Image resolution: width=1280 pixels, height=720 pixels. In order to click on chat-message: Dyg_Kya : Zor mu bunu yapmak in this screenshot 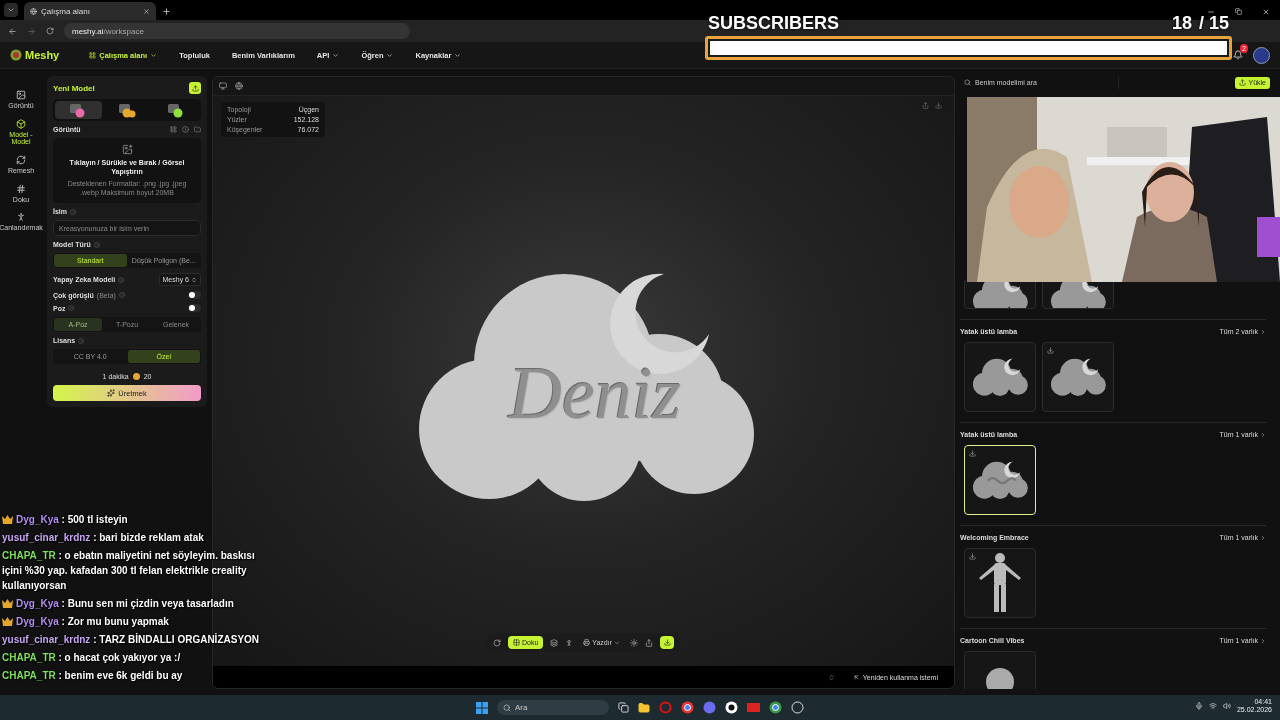, I will do `click(92, 622)`.